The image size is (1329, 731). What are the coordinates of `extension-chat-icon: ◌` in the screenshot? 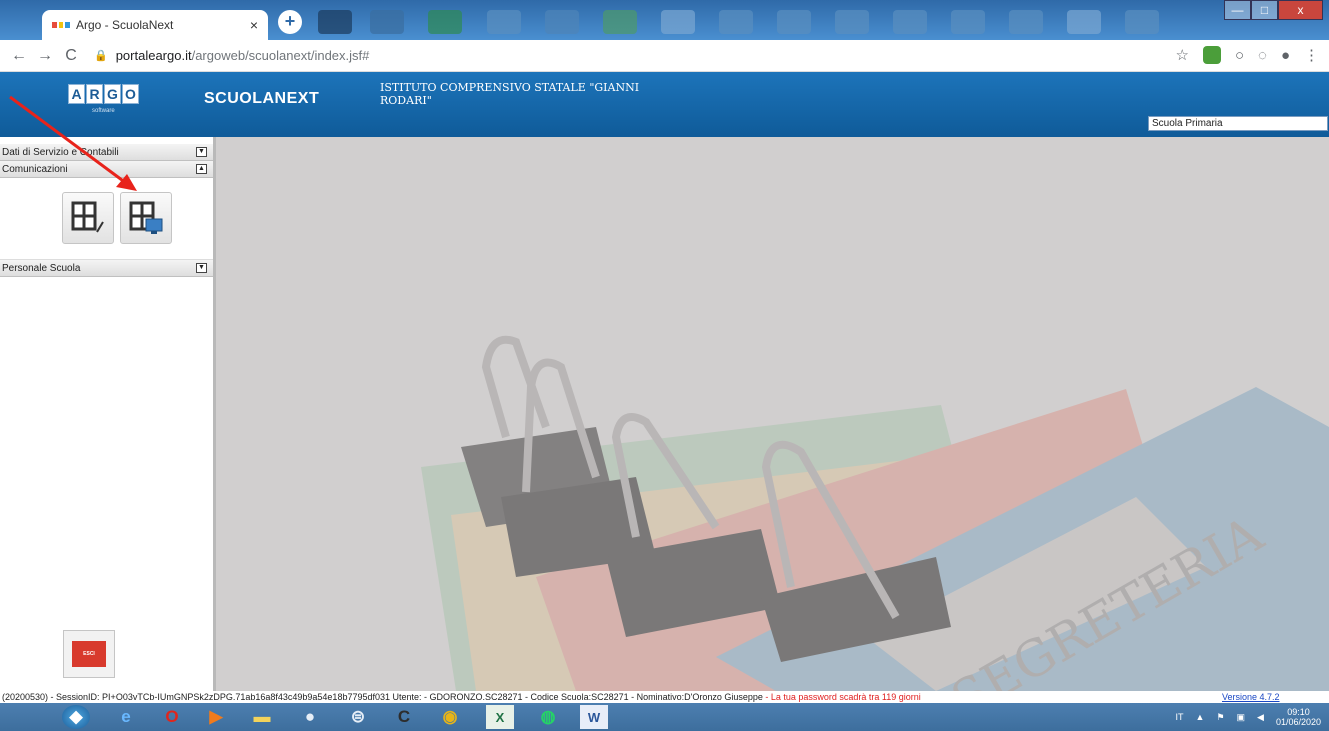 It's located at (1262, 55).